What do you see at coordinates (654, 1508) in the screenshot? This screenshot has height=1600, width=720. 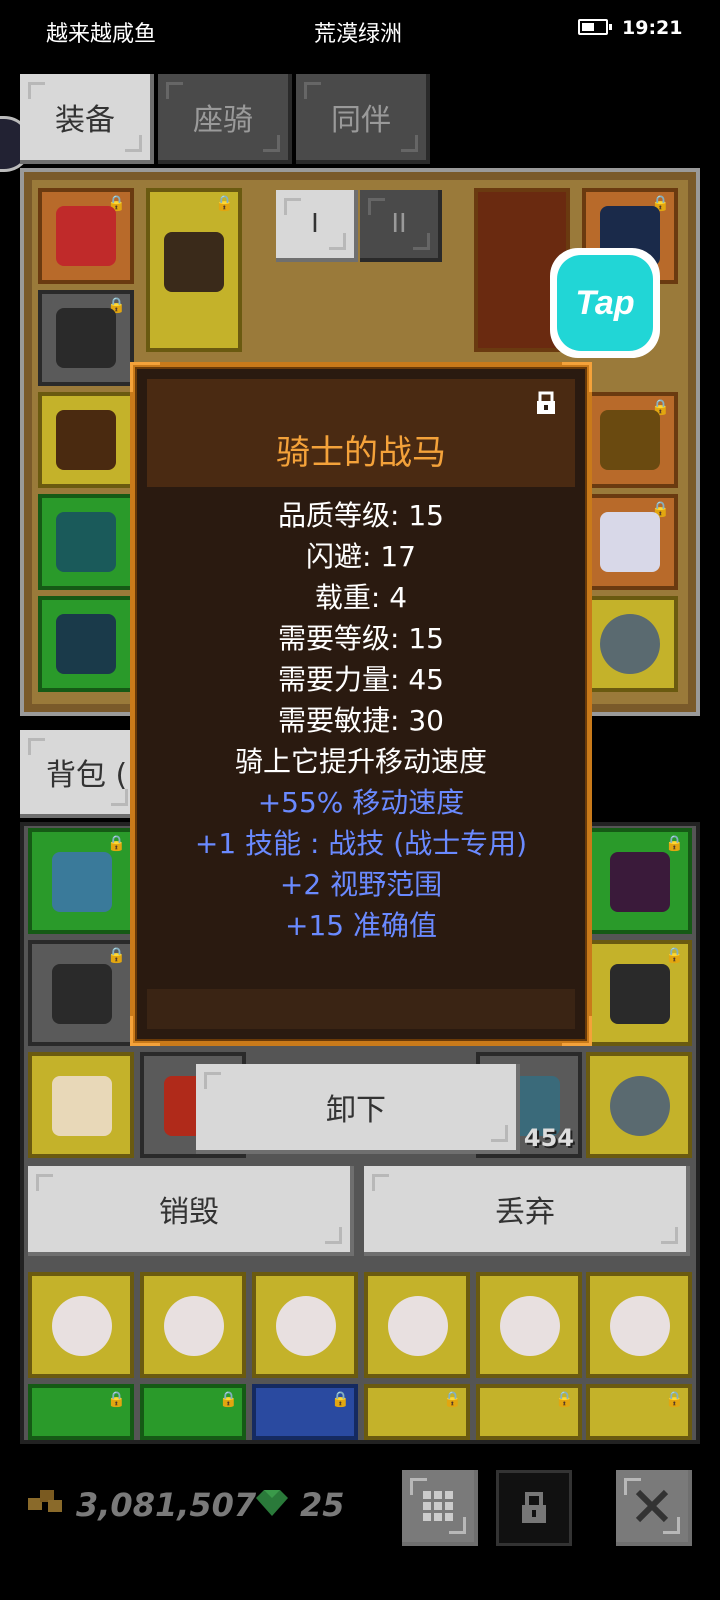 I see `close-button` at bounding box center [654, 1508].